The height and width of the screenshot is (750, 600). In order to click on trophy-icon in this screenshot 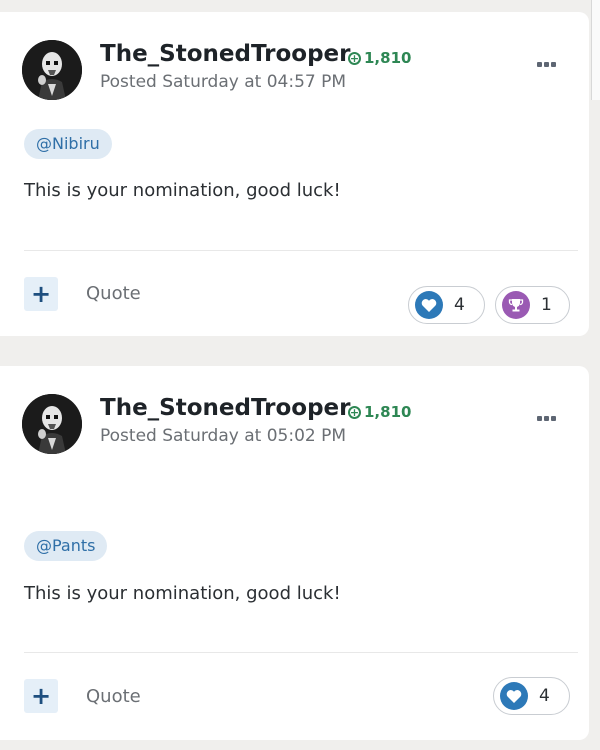, I will do `click(516, 305)`.